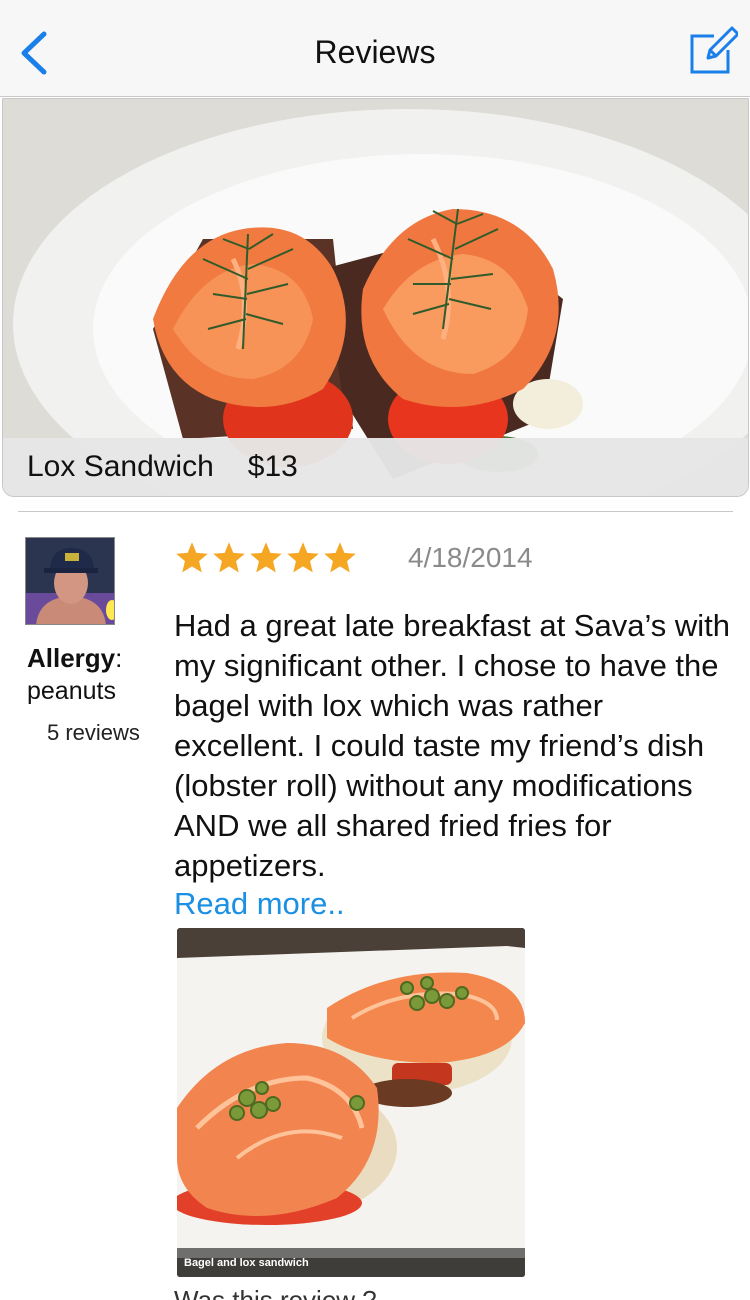  I want to click on reviewer-avatar, so click(70, 581).